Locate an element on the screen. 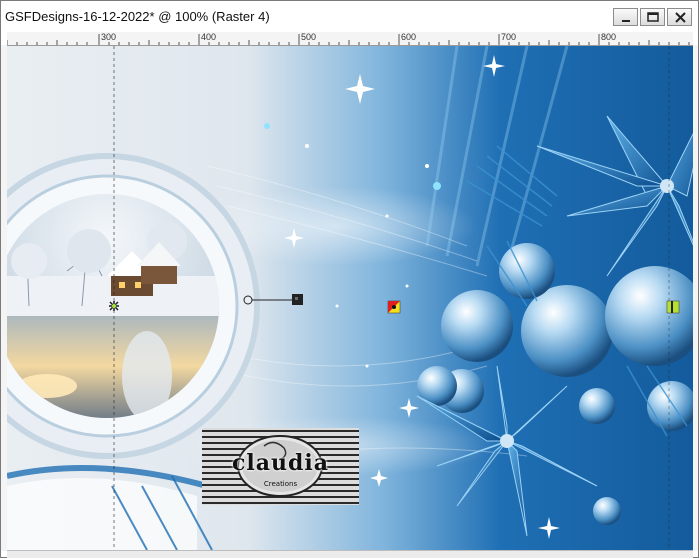 The image size is (699, 558). horizontal-scrollbar is located at coordinates (350, 554).